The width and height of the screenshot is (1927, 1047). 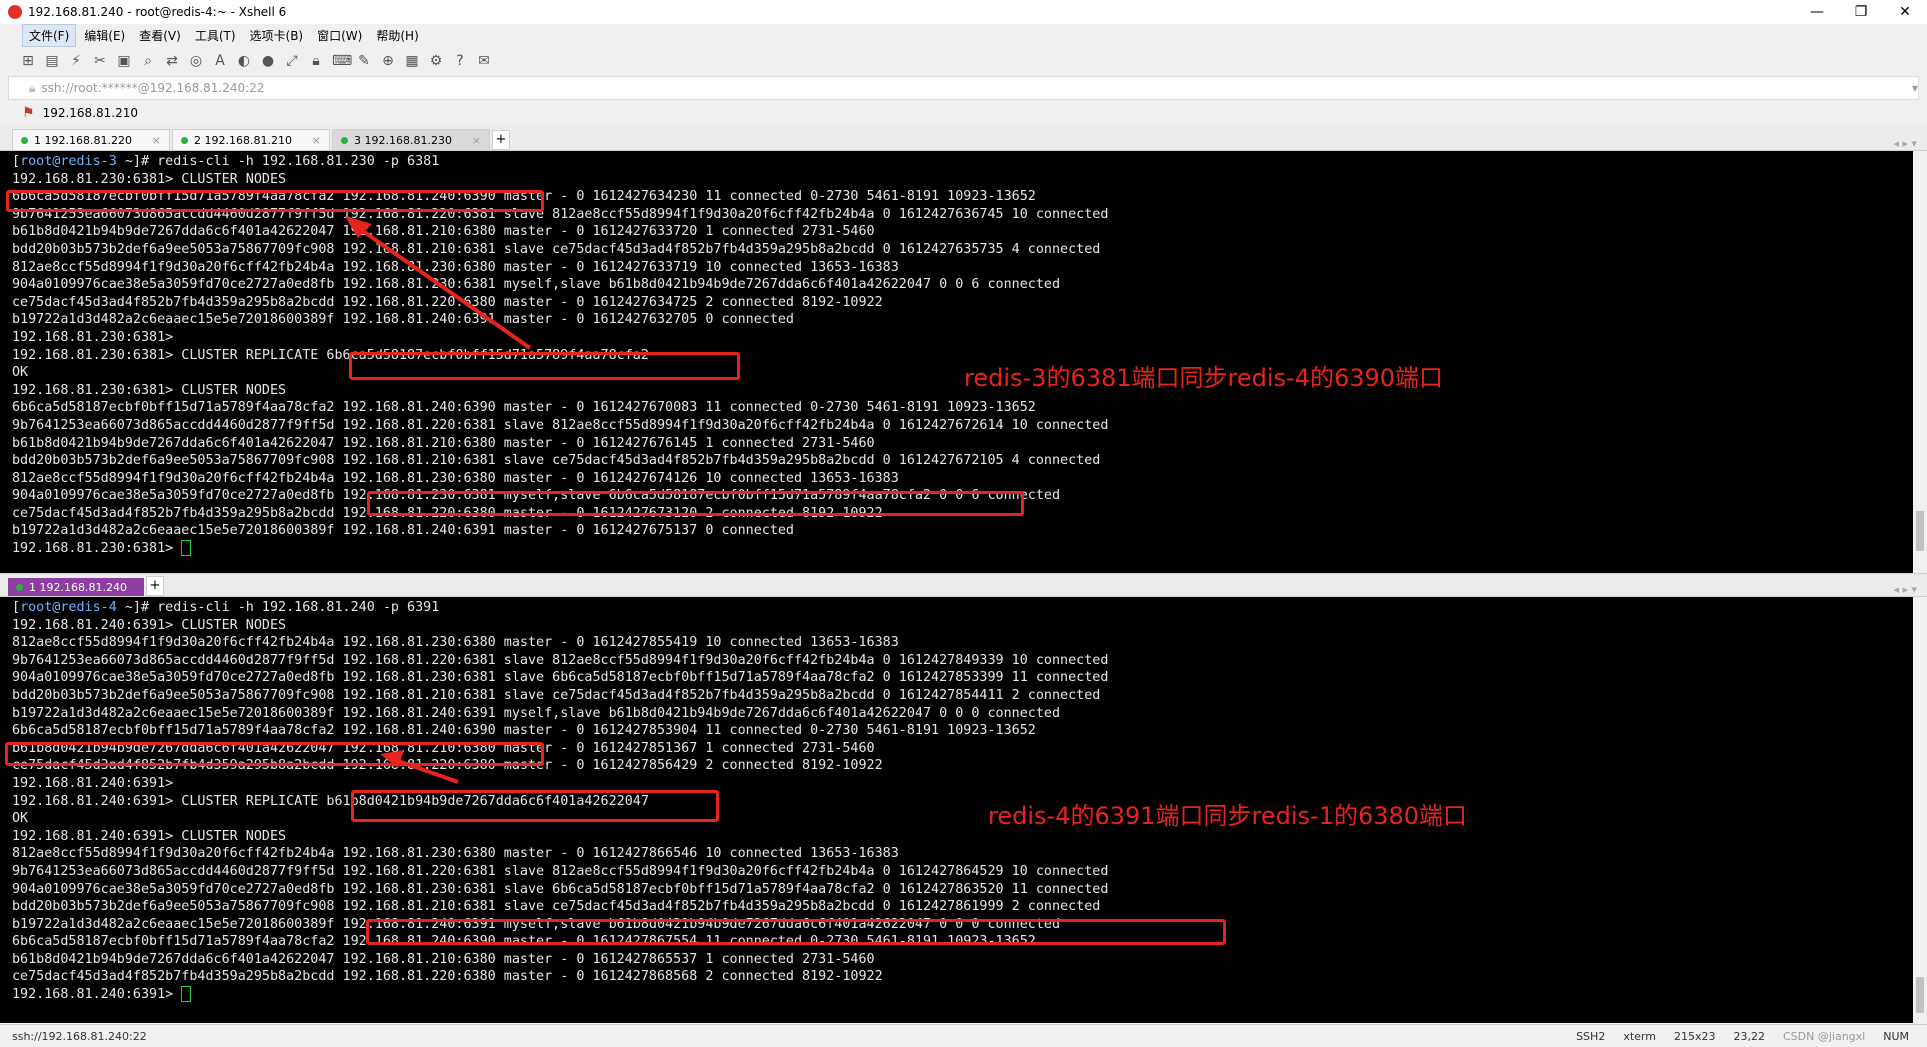 What do you see at coordinates (1204, 378) in the screenshot?
I see `annotation-text: redis-3的6381端口同步redis-4的6390端口` at bounding box center [1204, 378].